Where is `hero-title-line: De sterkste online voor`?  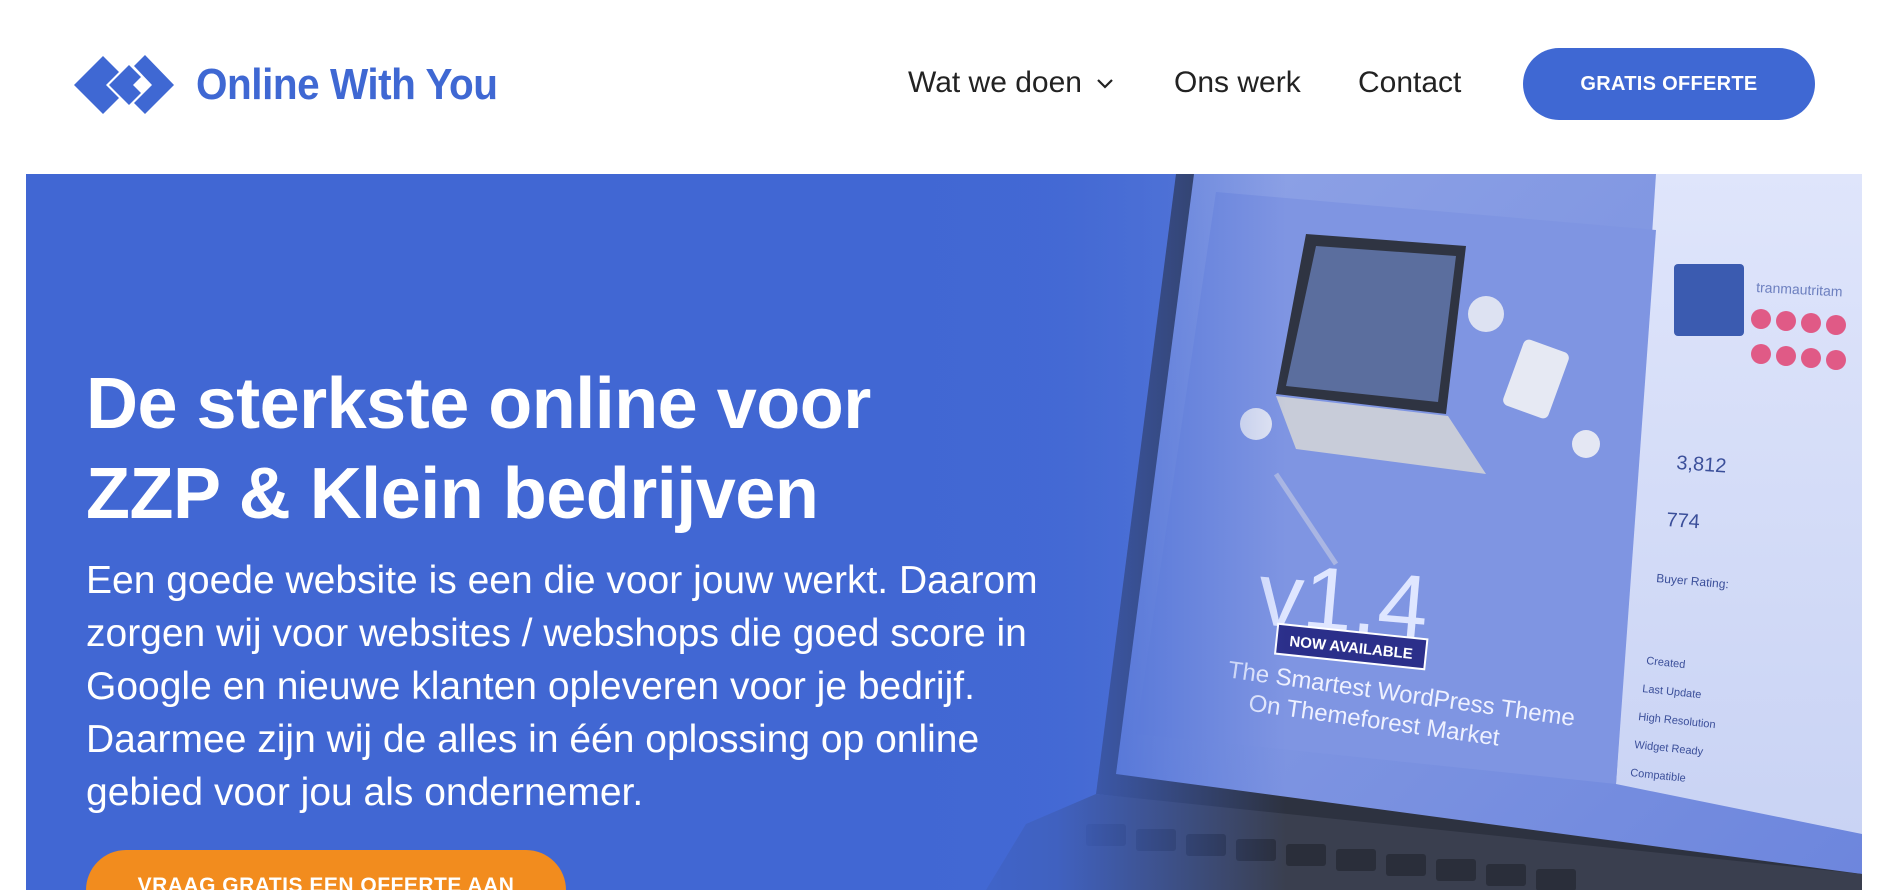 hero-title-line: De sterkste online voor is located at coordinates (478, 404).